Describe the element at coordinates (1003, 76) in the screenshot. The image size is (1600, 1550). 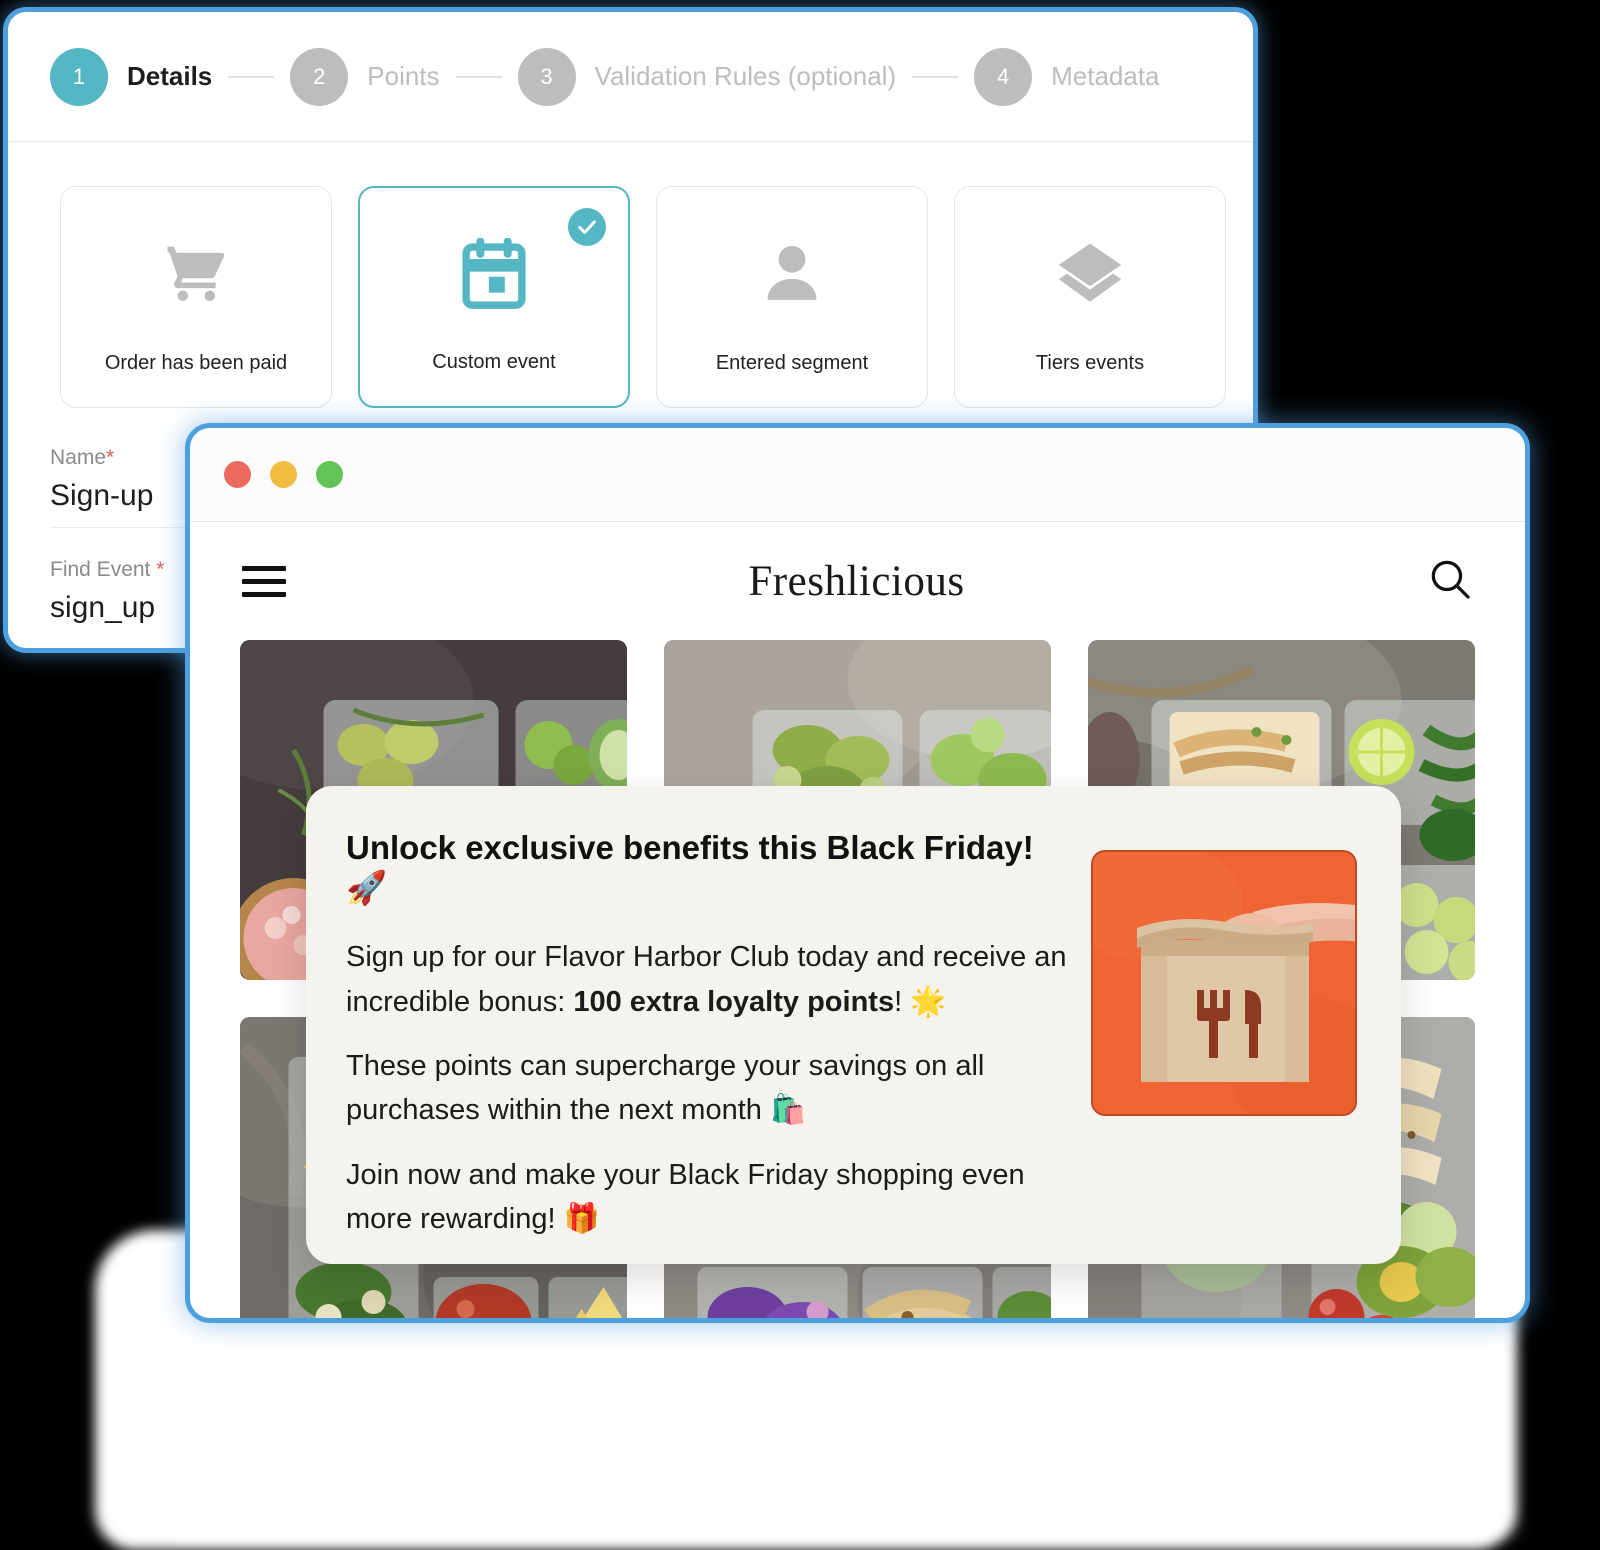
I see `step-number-badge: 4` at that location.